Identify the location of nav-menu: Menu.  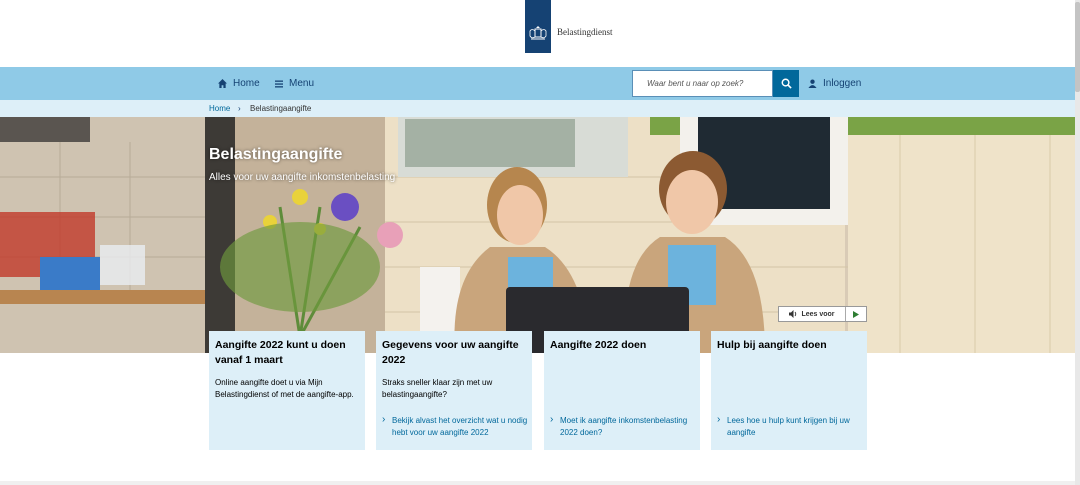
(294, 83).